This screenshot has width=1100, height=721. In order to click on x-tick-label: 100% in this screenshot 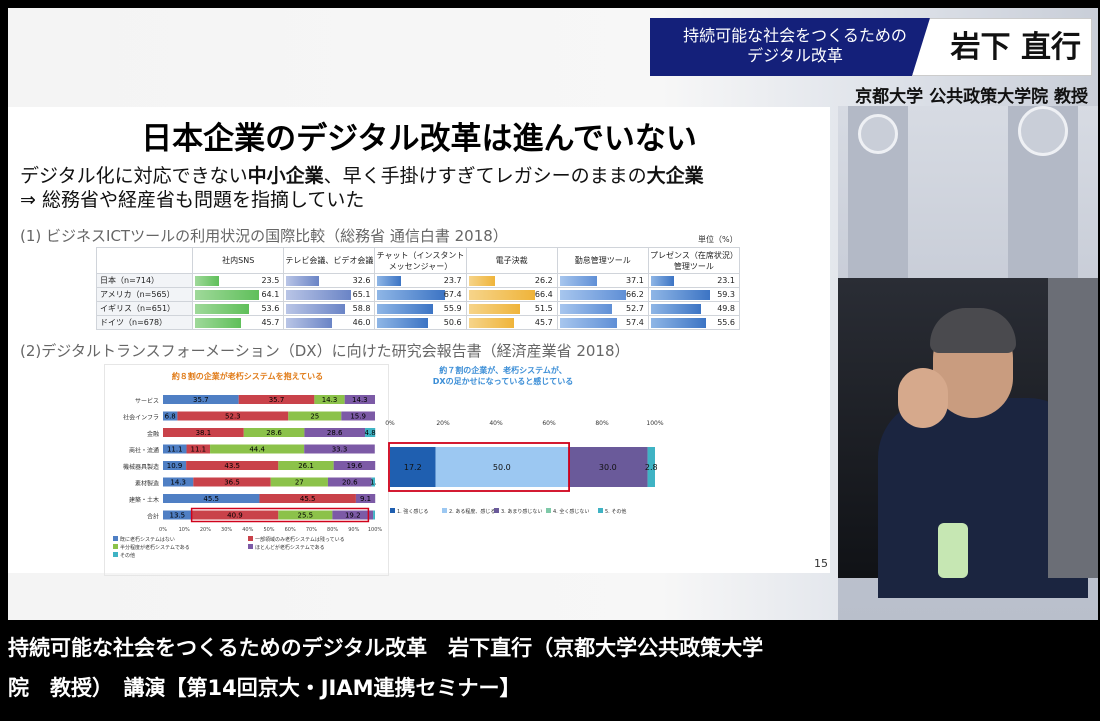, I will do `click(375, 530)`.